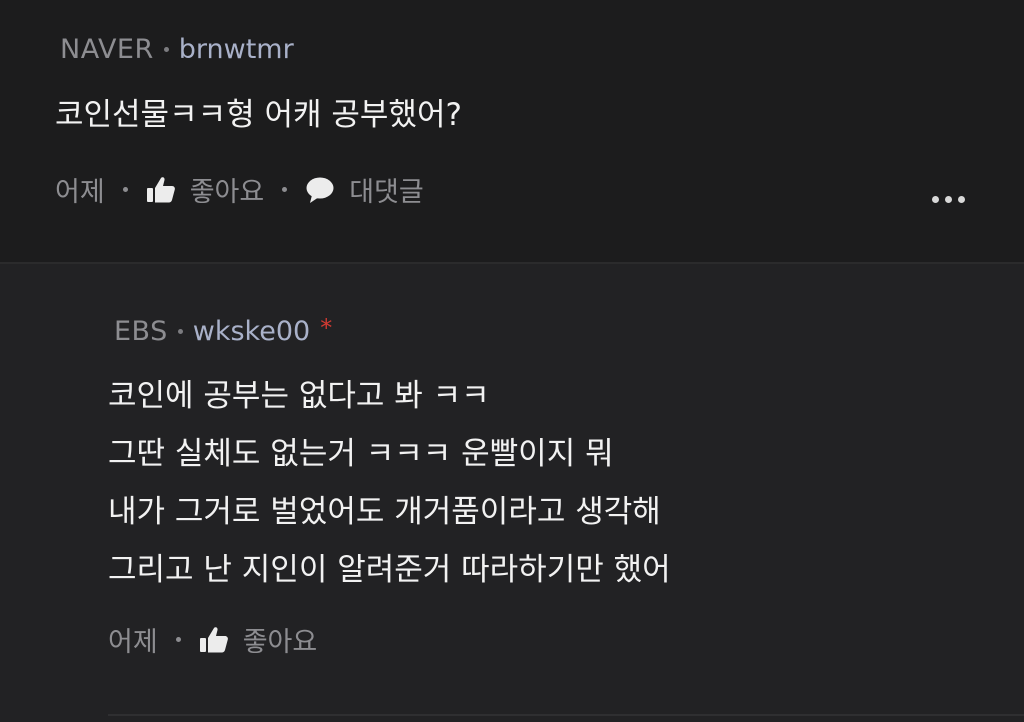 The height and width of the screenshot is (722, 1024). Describe the element at coordinates (133, 642) in the screenshot. I see `reply-time: 어제` at that location.